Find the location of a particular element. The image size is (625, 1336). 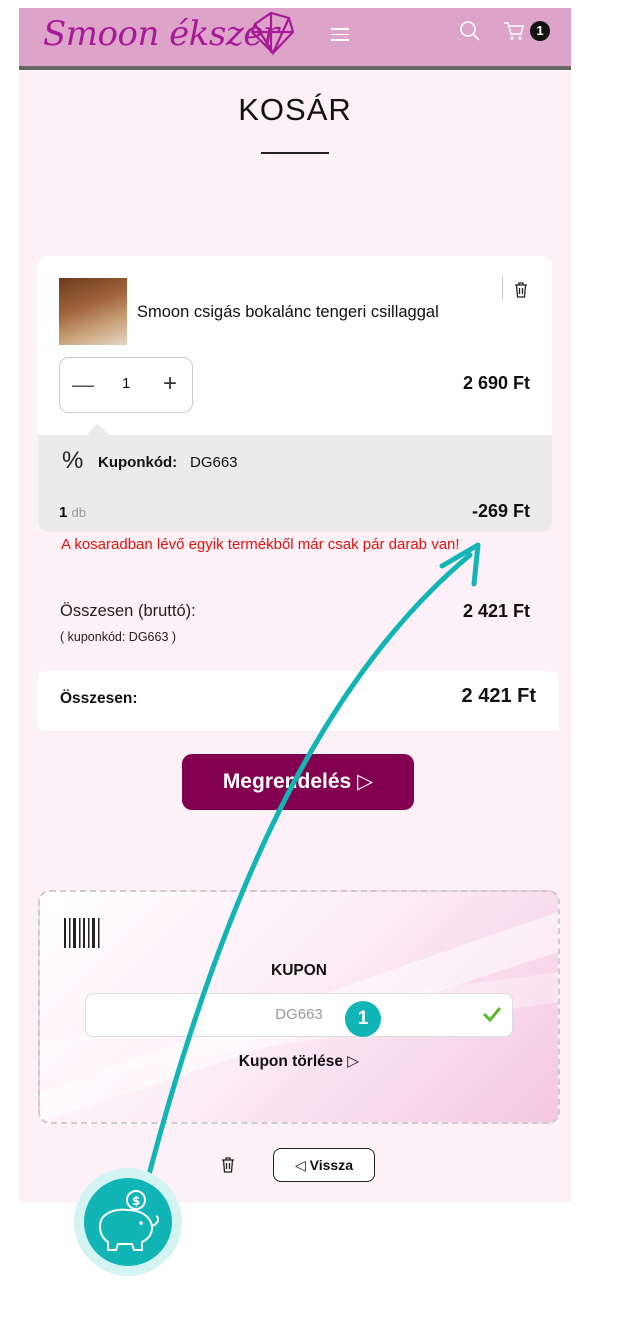

piggy-bank-badge: $ is located at coordinates (128, 1222).